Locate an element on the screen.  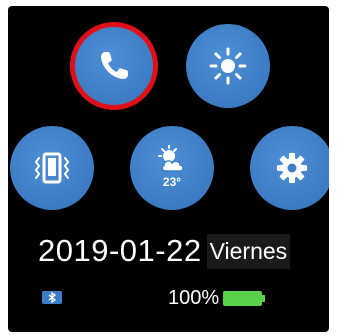
battery-tip is located at coordinates (263, 298).